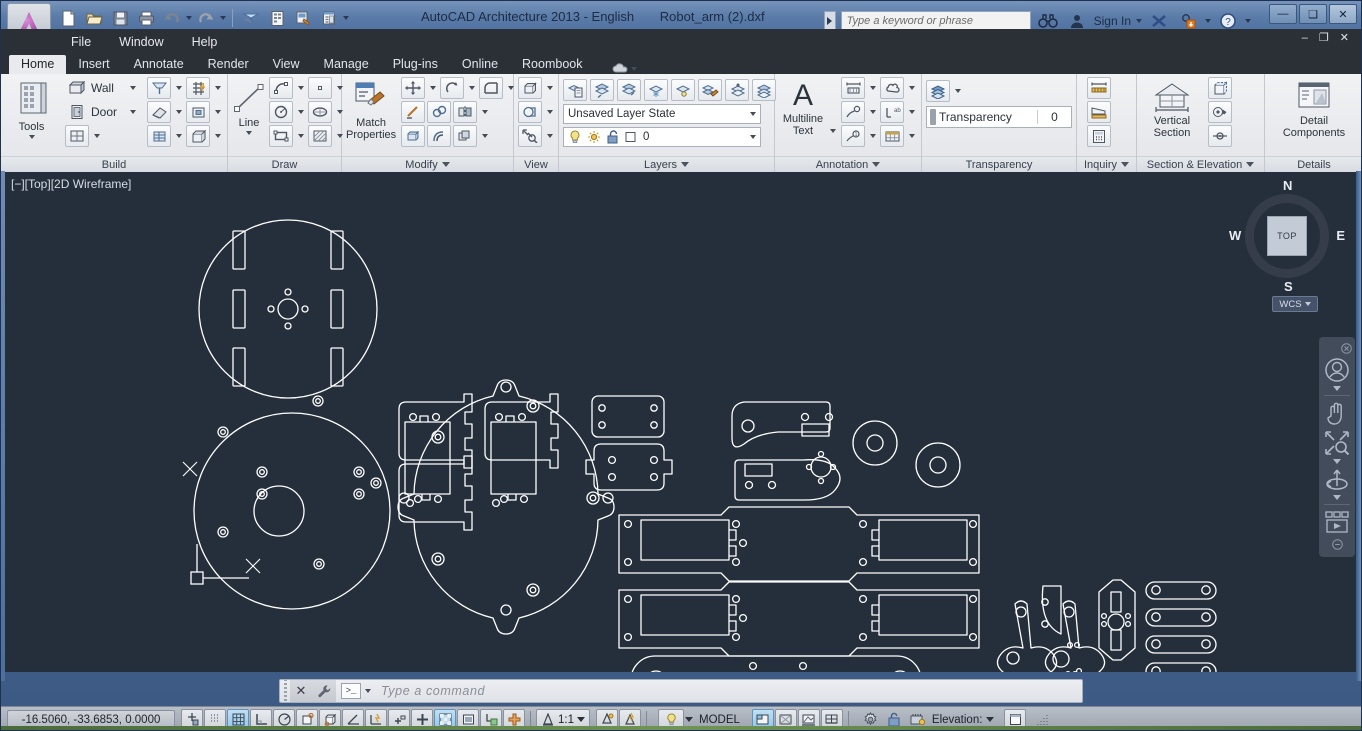  What do you see at coordinates (300, 112) in the screenshot?
I see `circle-dropdown-icon` at bounding box center [300, 112].